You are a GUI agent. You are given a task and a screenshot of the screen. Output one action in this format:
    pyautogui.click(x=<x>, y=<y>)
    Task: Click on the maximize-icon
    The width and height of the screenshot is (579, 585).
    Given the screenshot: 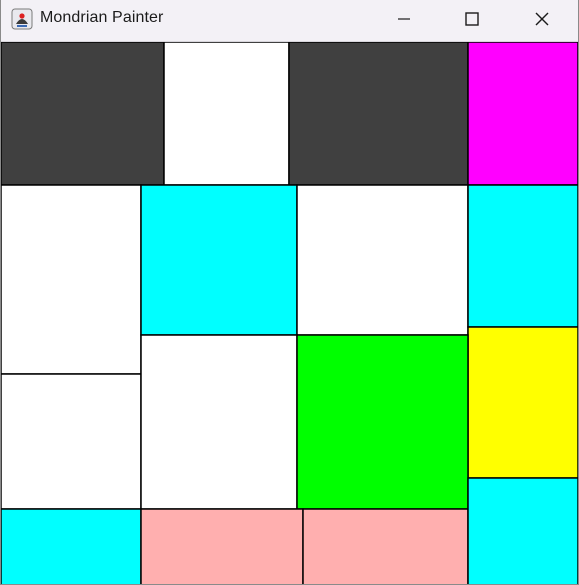 What is the action you would take?
    pyautogui.click(x=472, y=19)
    